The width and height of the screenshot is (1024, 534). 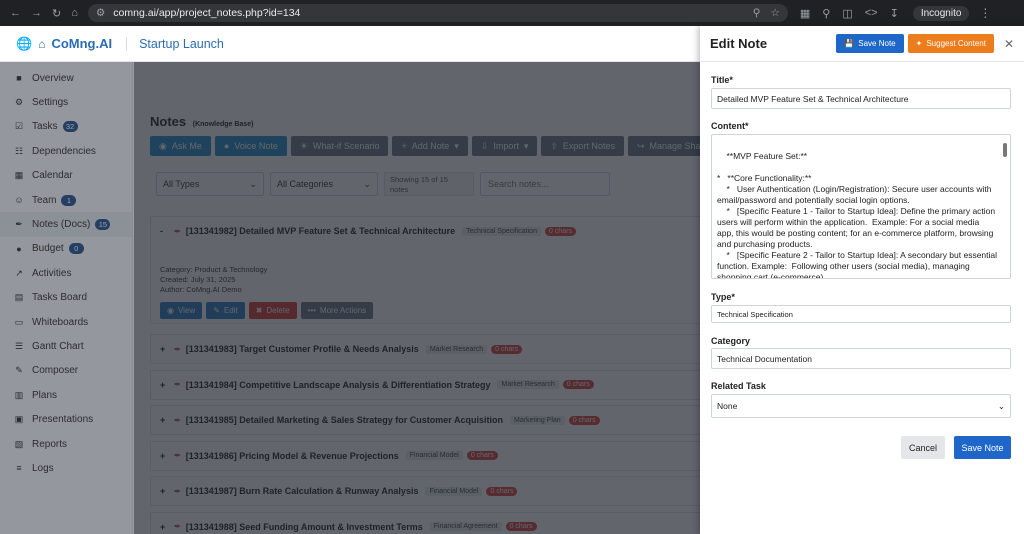 I want to click on back-icon: ←, so click(x=15, y=13).